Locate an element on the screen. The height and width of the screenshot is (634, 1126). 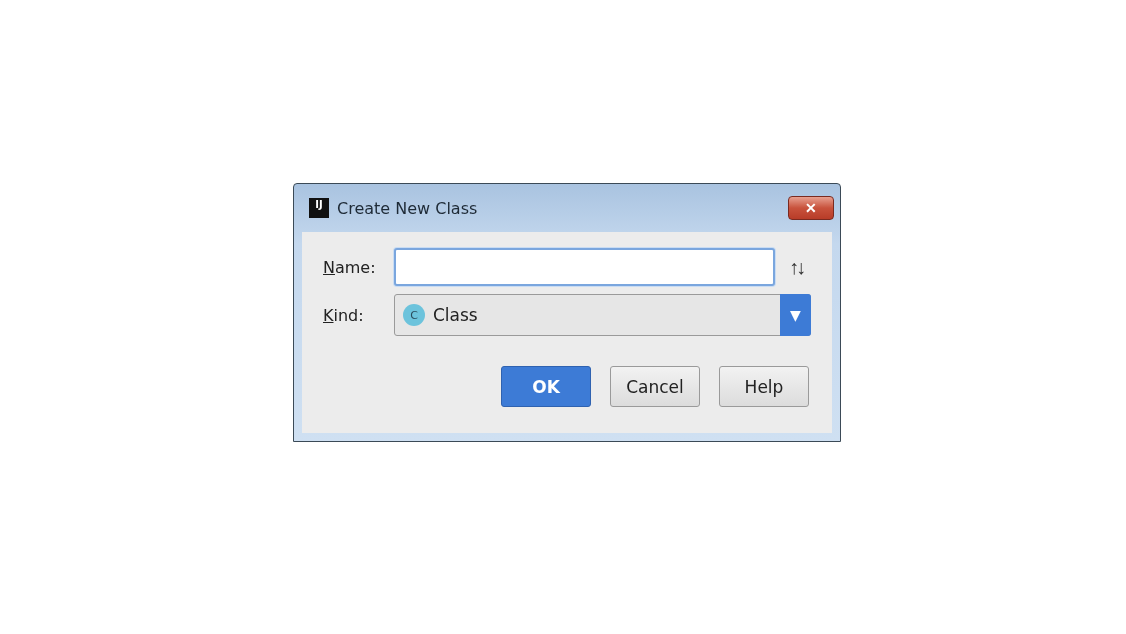
field-label: Kind: is located at coordinates (344, 315).